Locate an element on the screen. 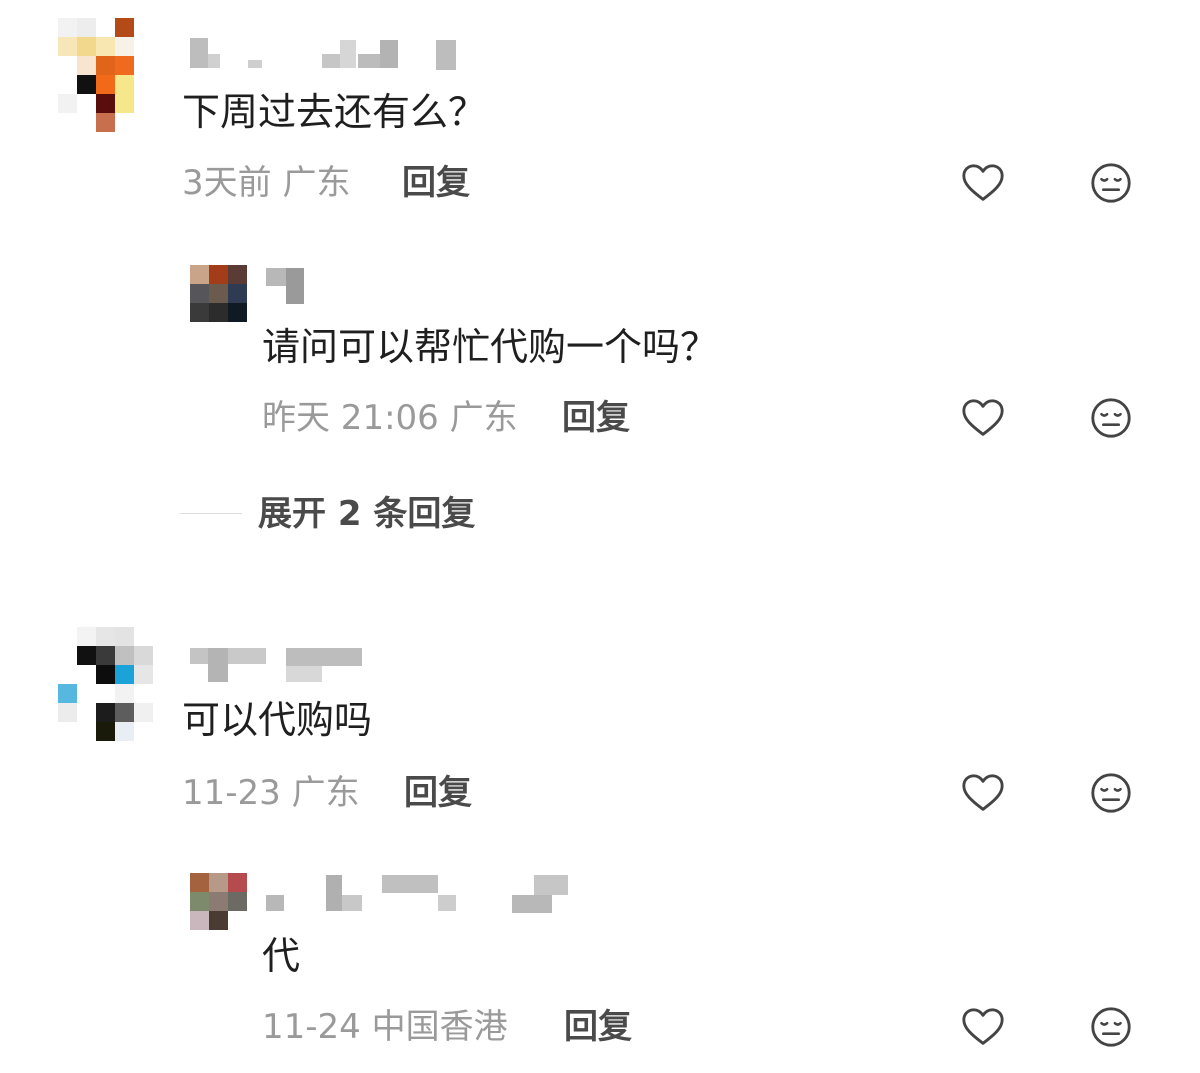  reply-text: 代 is located at coordinates (281, 956).